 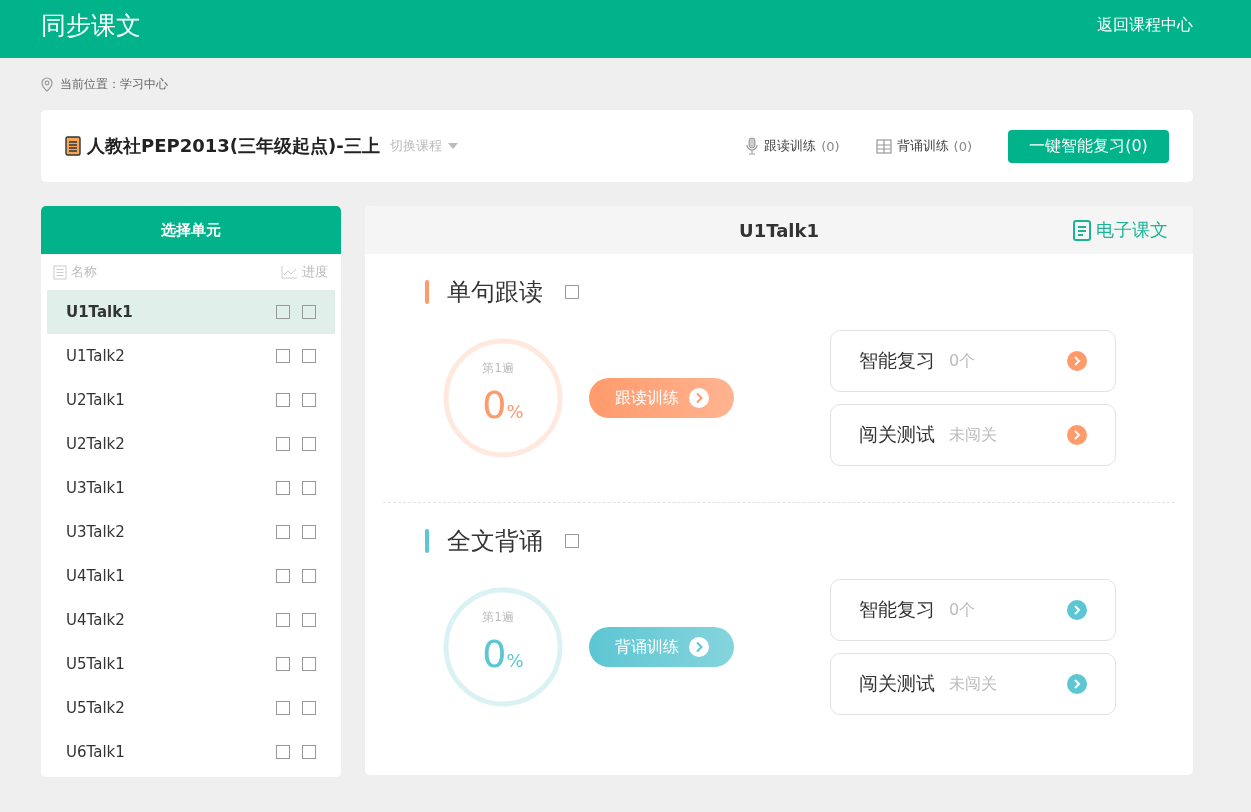 What do you see at coordinates (233, 146) in the screenshot?
I see `course-title: 人教社PEP2013(三年级起点)-三上` at bounding box center [233, 146].